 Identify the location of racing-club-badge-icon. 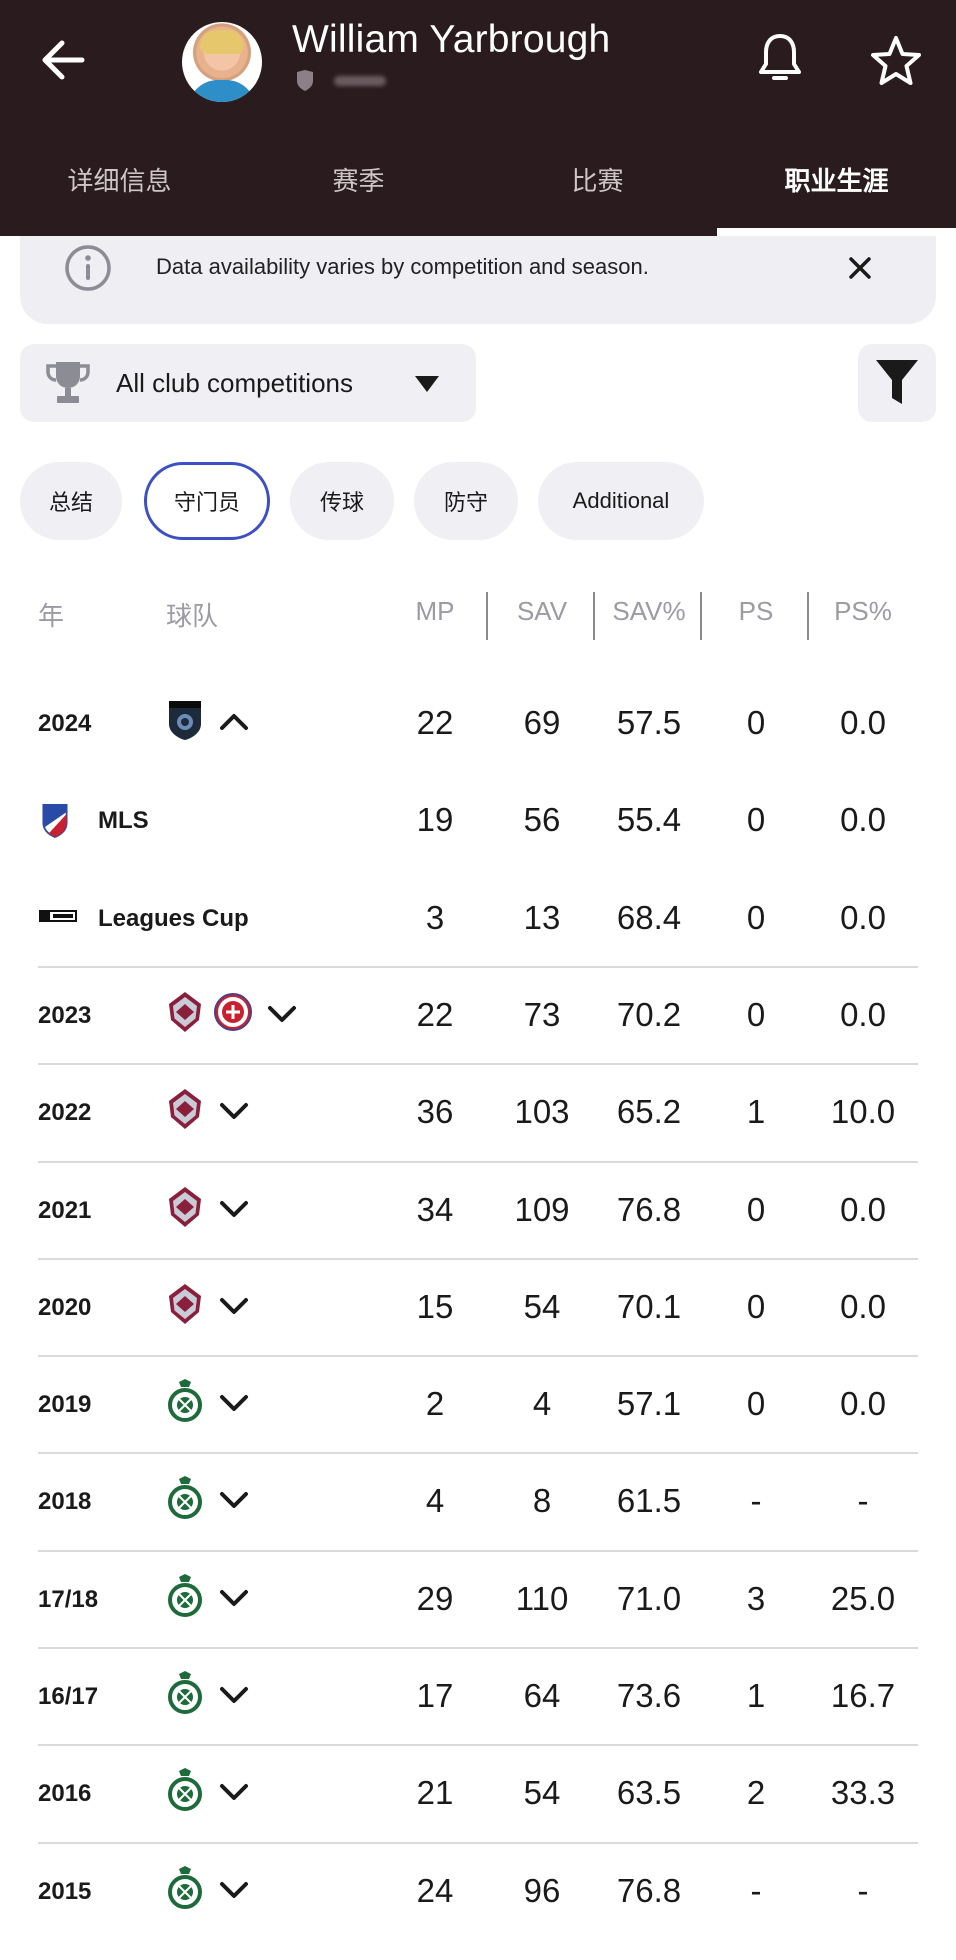
(185, 1887).